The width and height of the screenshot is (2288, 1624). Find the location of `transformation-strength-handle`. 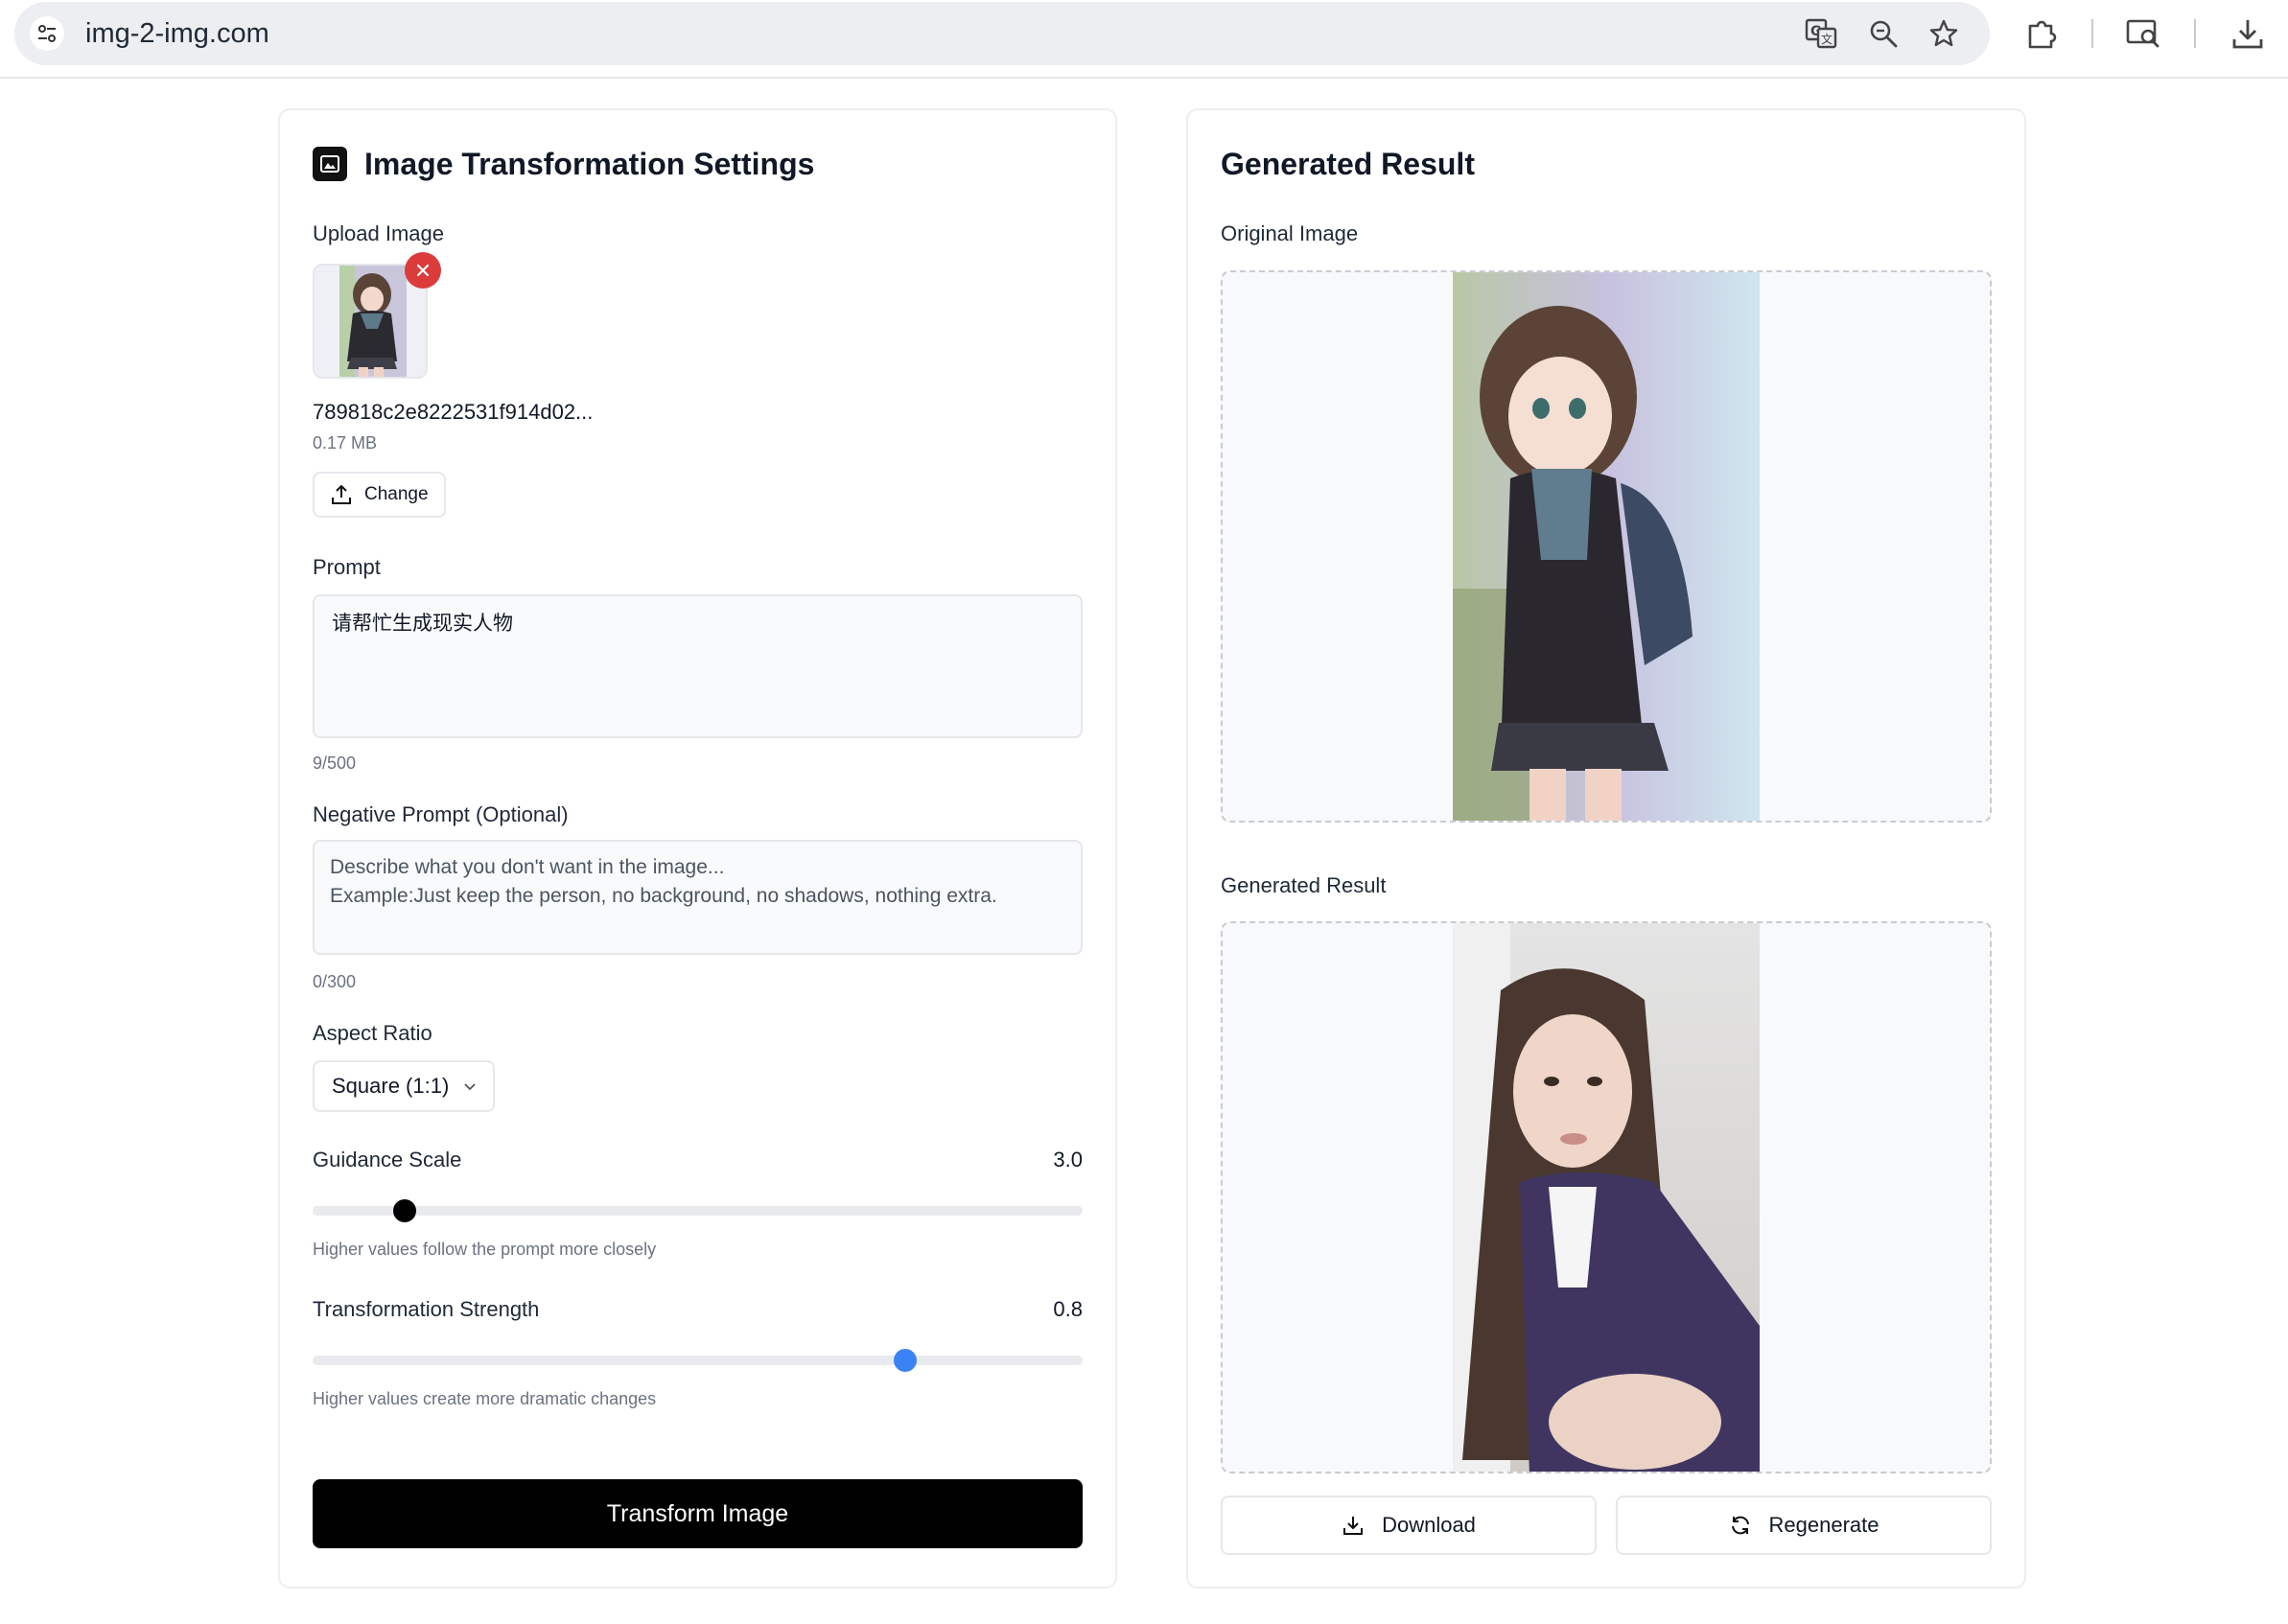

transformation-strength-handle is located at coordinates (906, 1361).